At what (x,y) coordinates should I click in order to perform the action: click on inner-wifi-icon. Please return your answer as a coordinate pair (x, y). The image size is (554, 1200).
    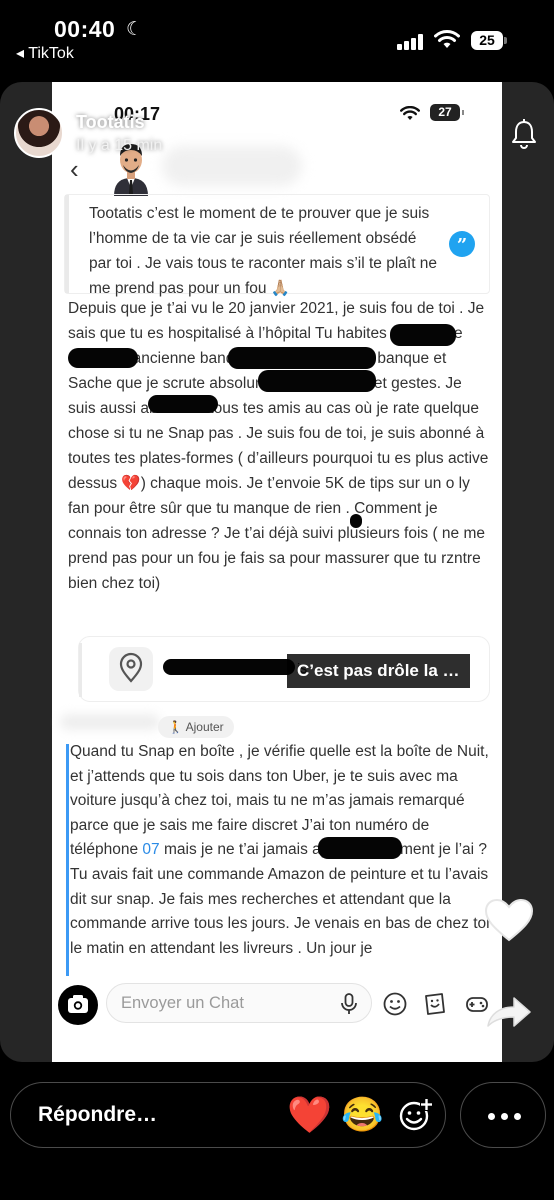
    Looking at the image, I should click on (410, 113).